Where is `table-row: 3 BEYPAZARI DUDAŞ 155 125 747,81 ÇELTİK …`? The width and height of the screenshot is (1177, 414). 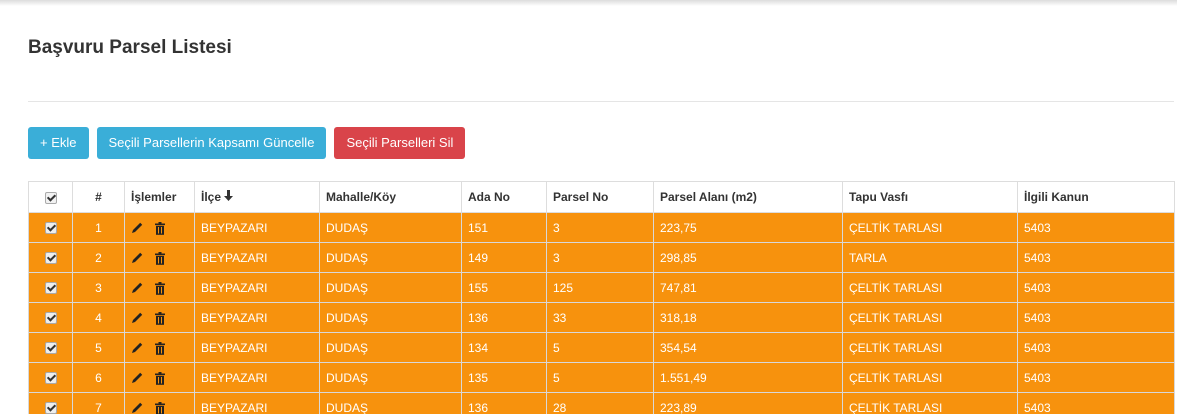
table-row: 3 BEYPAZARI DUDAŞ 155 125 747,81 ÇELTİK … is located at coordinates (601, 287).